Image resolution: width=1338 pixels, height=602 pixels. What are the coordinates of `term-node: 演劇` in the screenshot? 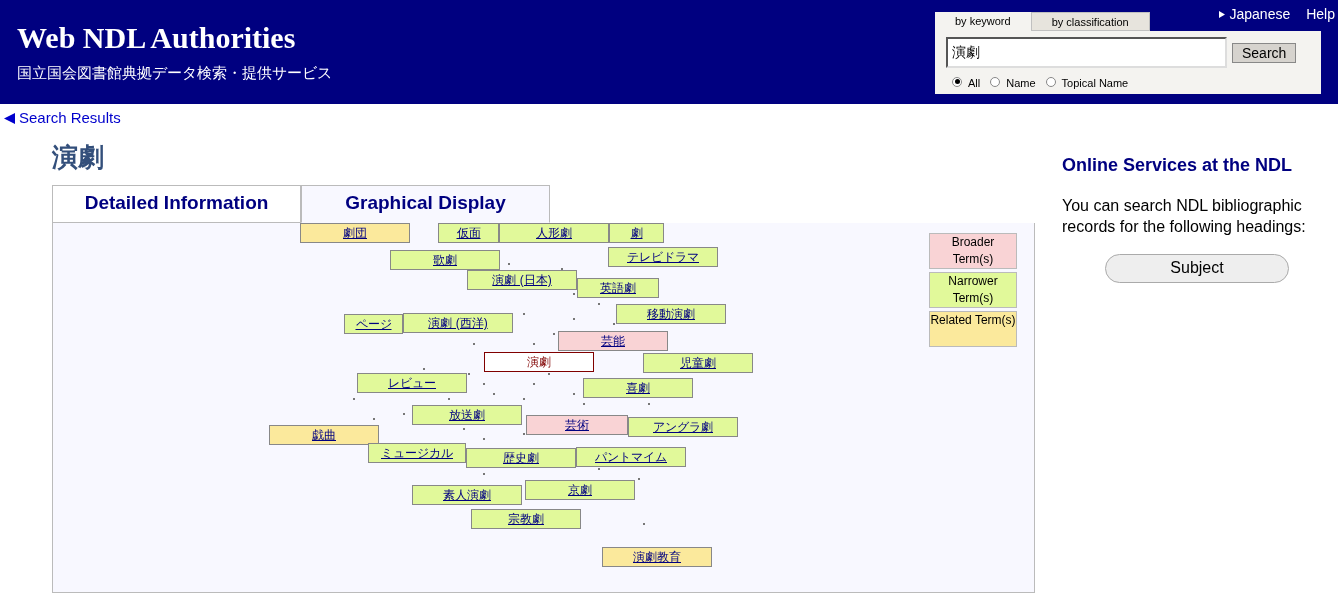 It's located at (539, 361).